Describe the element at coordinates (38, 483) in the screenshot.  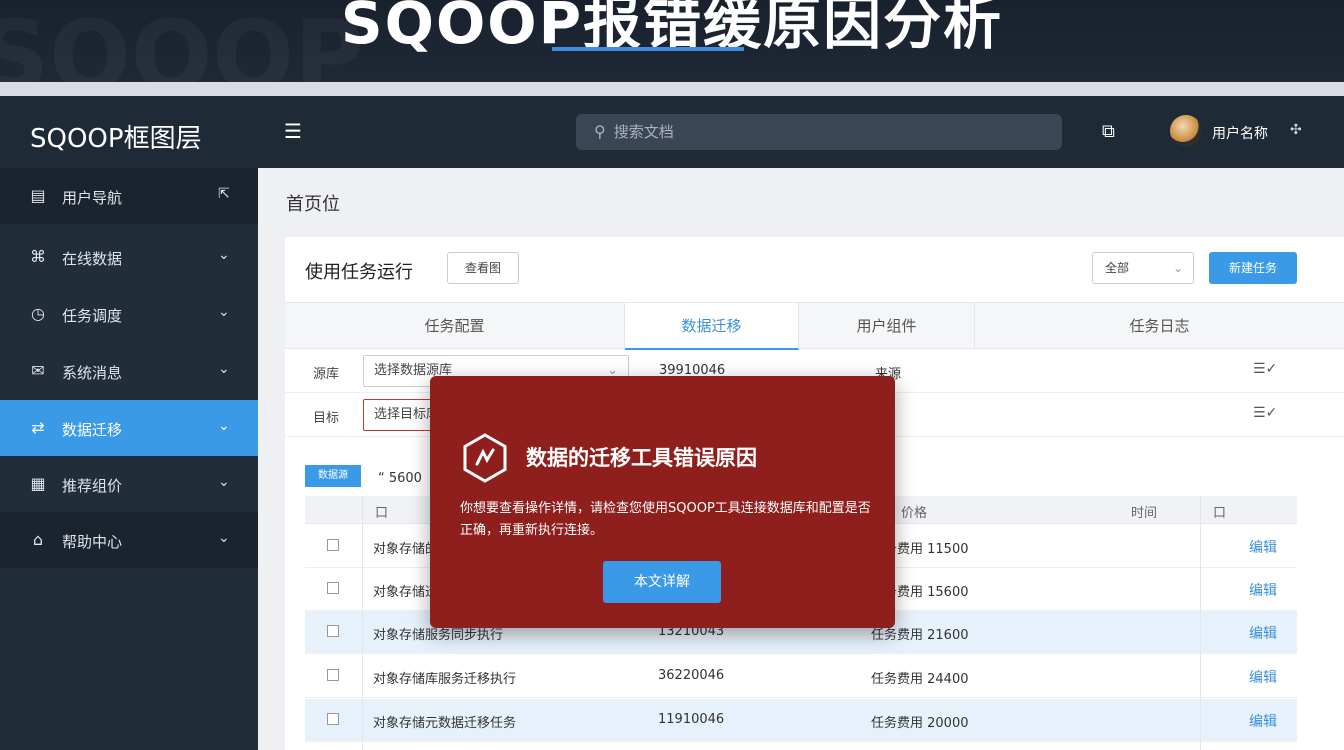
I see `doc-icon: ▦` at that location.